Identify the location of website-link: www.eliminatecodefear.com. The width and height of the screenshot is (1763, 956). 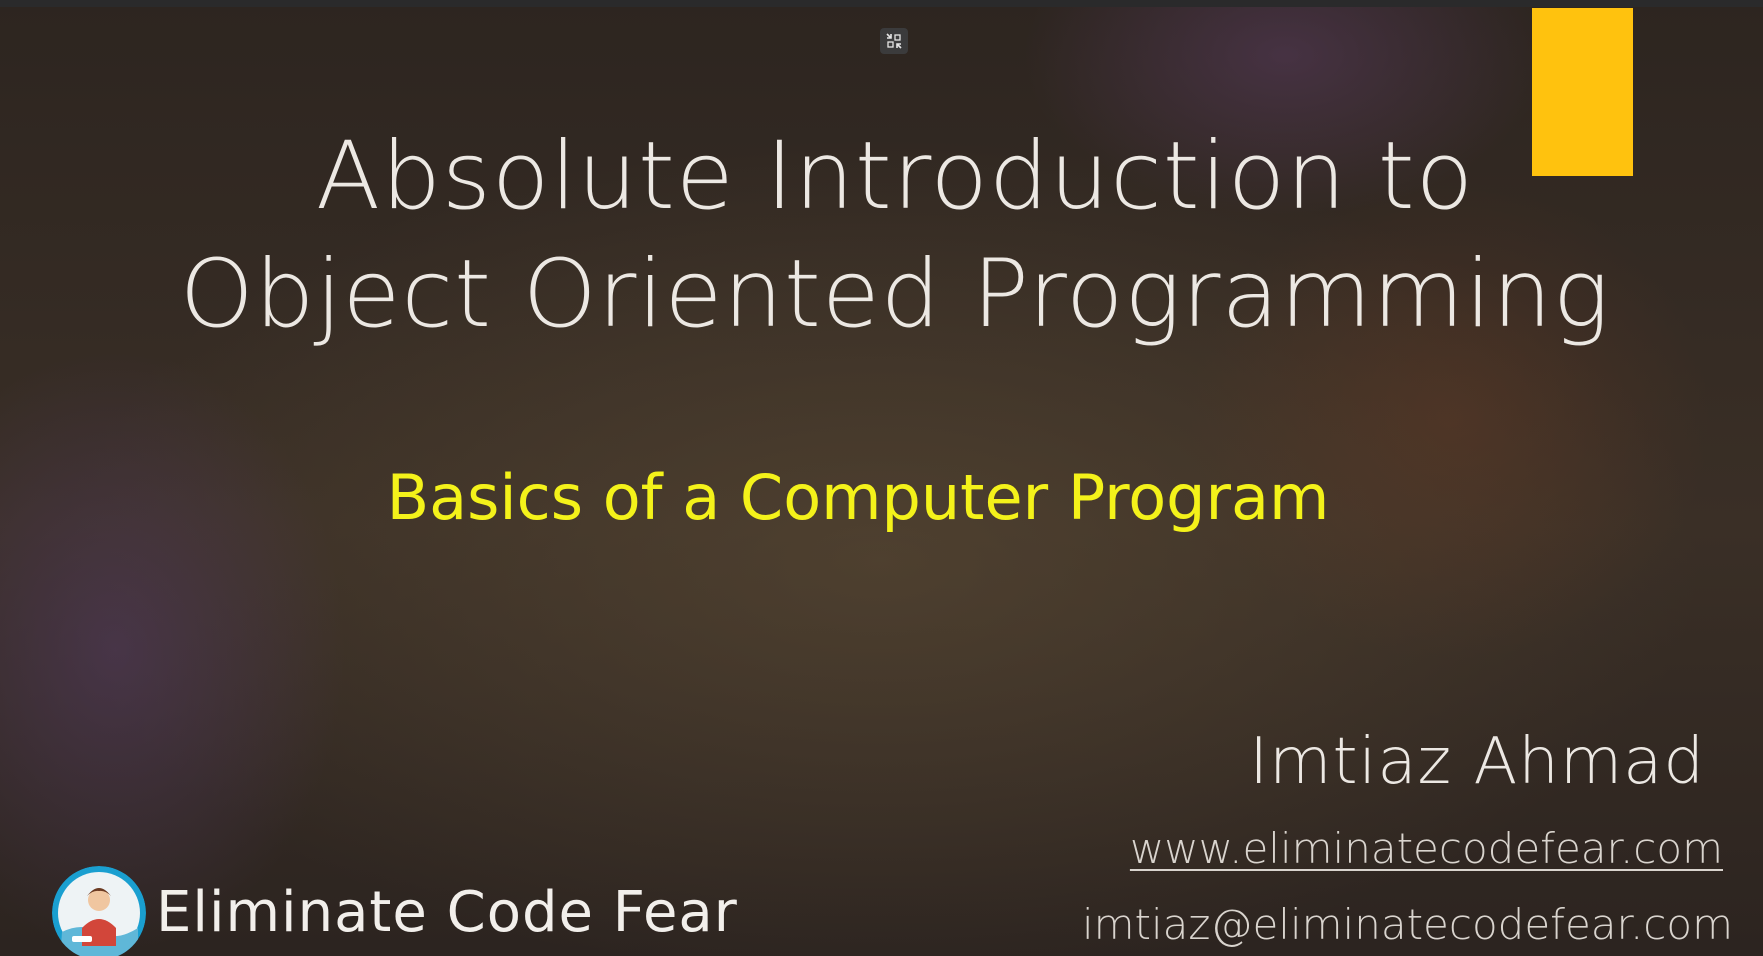
(1426, 849).